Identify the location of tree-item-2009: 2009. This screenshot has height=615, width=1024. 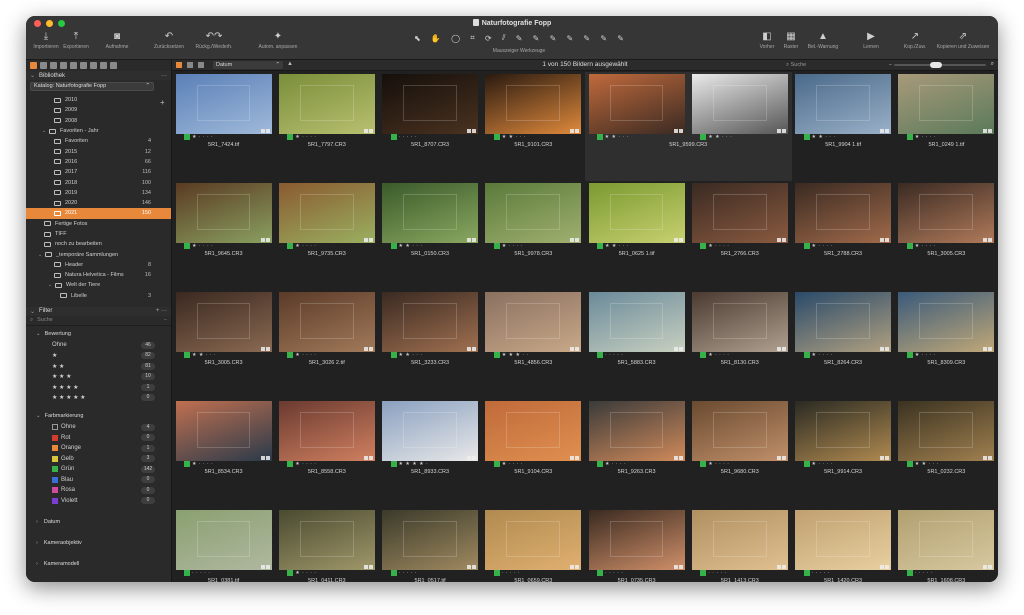
(98, 110).